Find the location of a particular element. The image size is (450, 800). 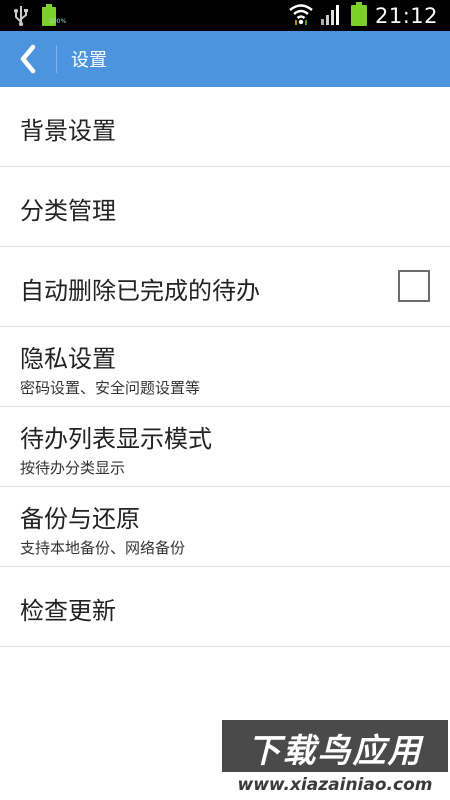

setting-privacy: 隐私设置 密码设置、安全问题设置等 is located at coordinates (225, 367).